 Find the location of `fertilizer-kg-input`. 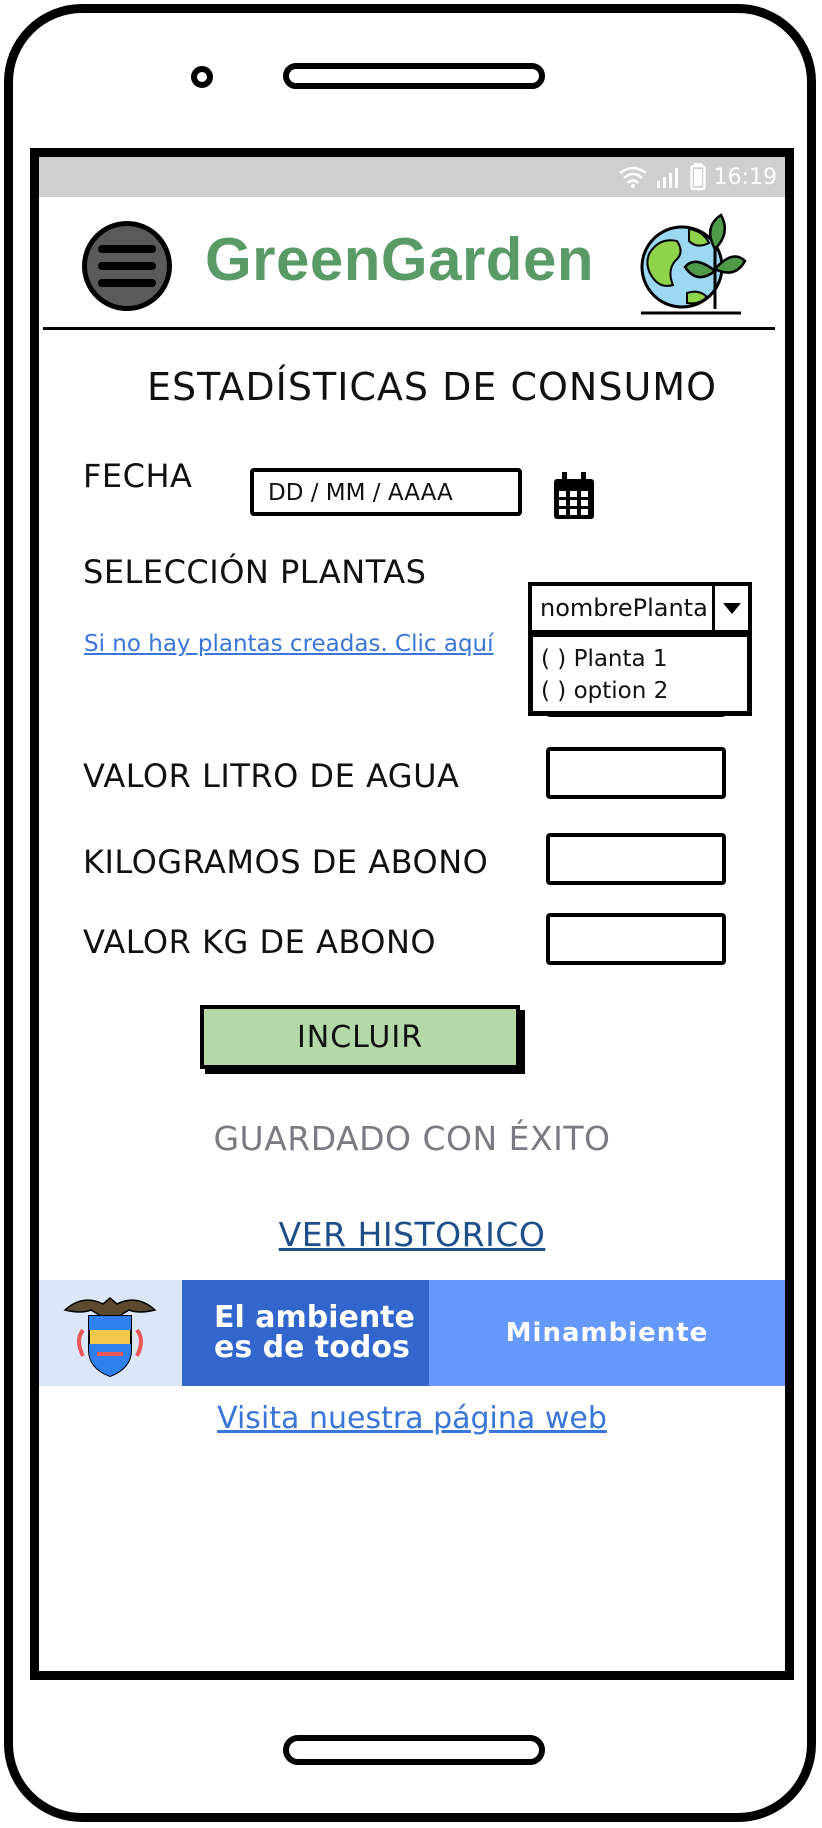

fertilizer-kg-input is located at coordinates (636, 859).